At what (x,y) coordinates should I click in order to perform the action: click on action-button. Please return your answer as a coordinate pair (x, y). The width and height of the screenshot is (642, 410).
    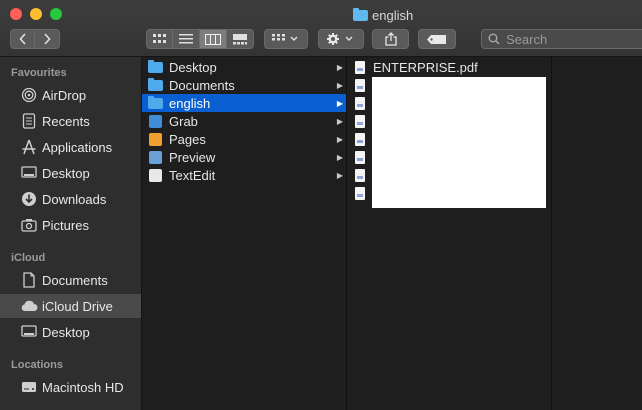
    Looking at the image, I should click on (341, 39).